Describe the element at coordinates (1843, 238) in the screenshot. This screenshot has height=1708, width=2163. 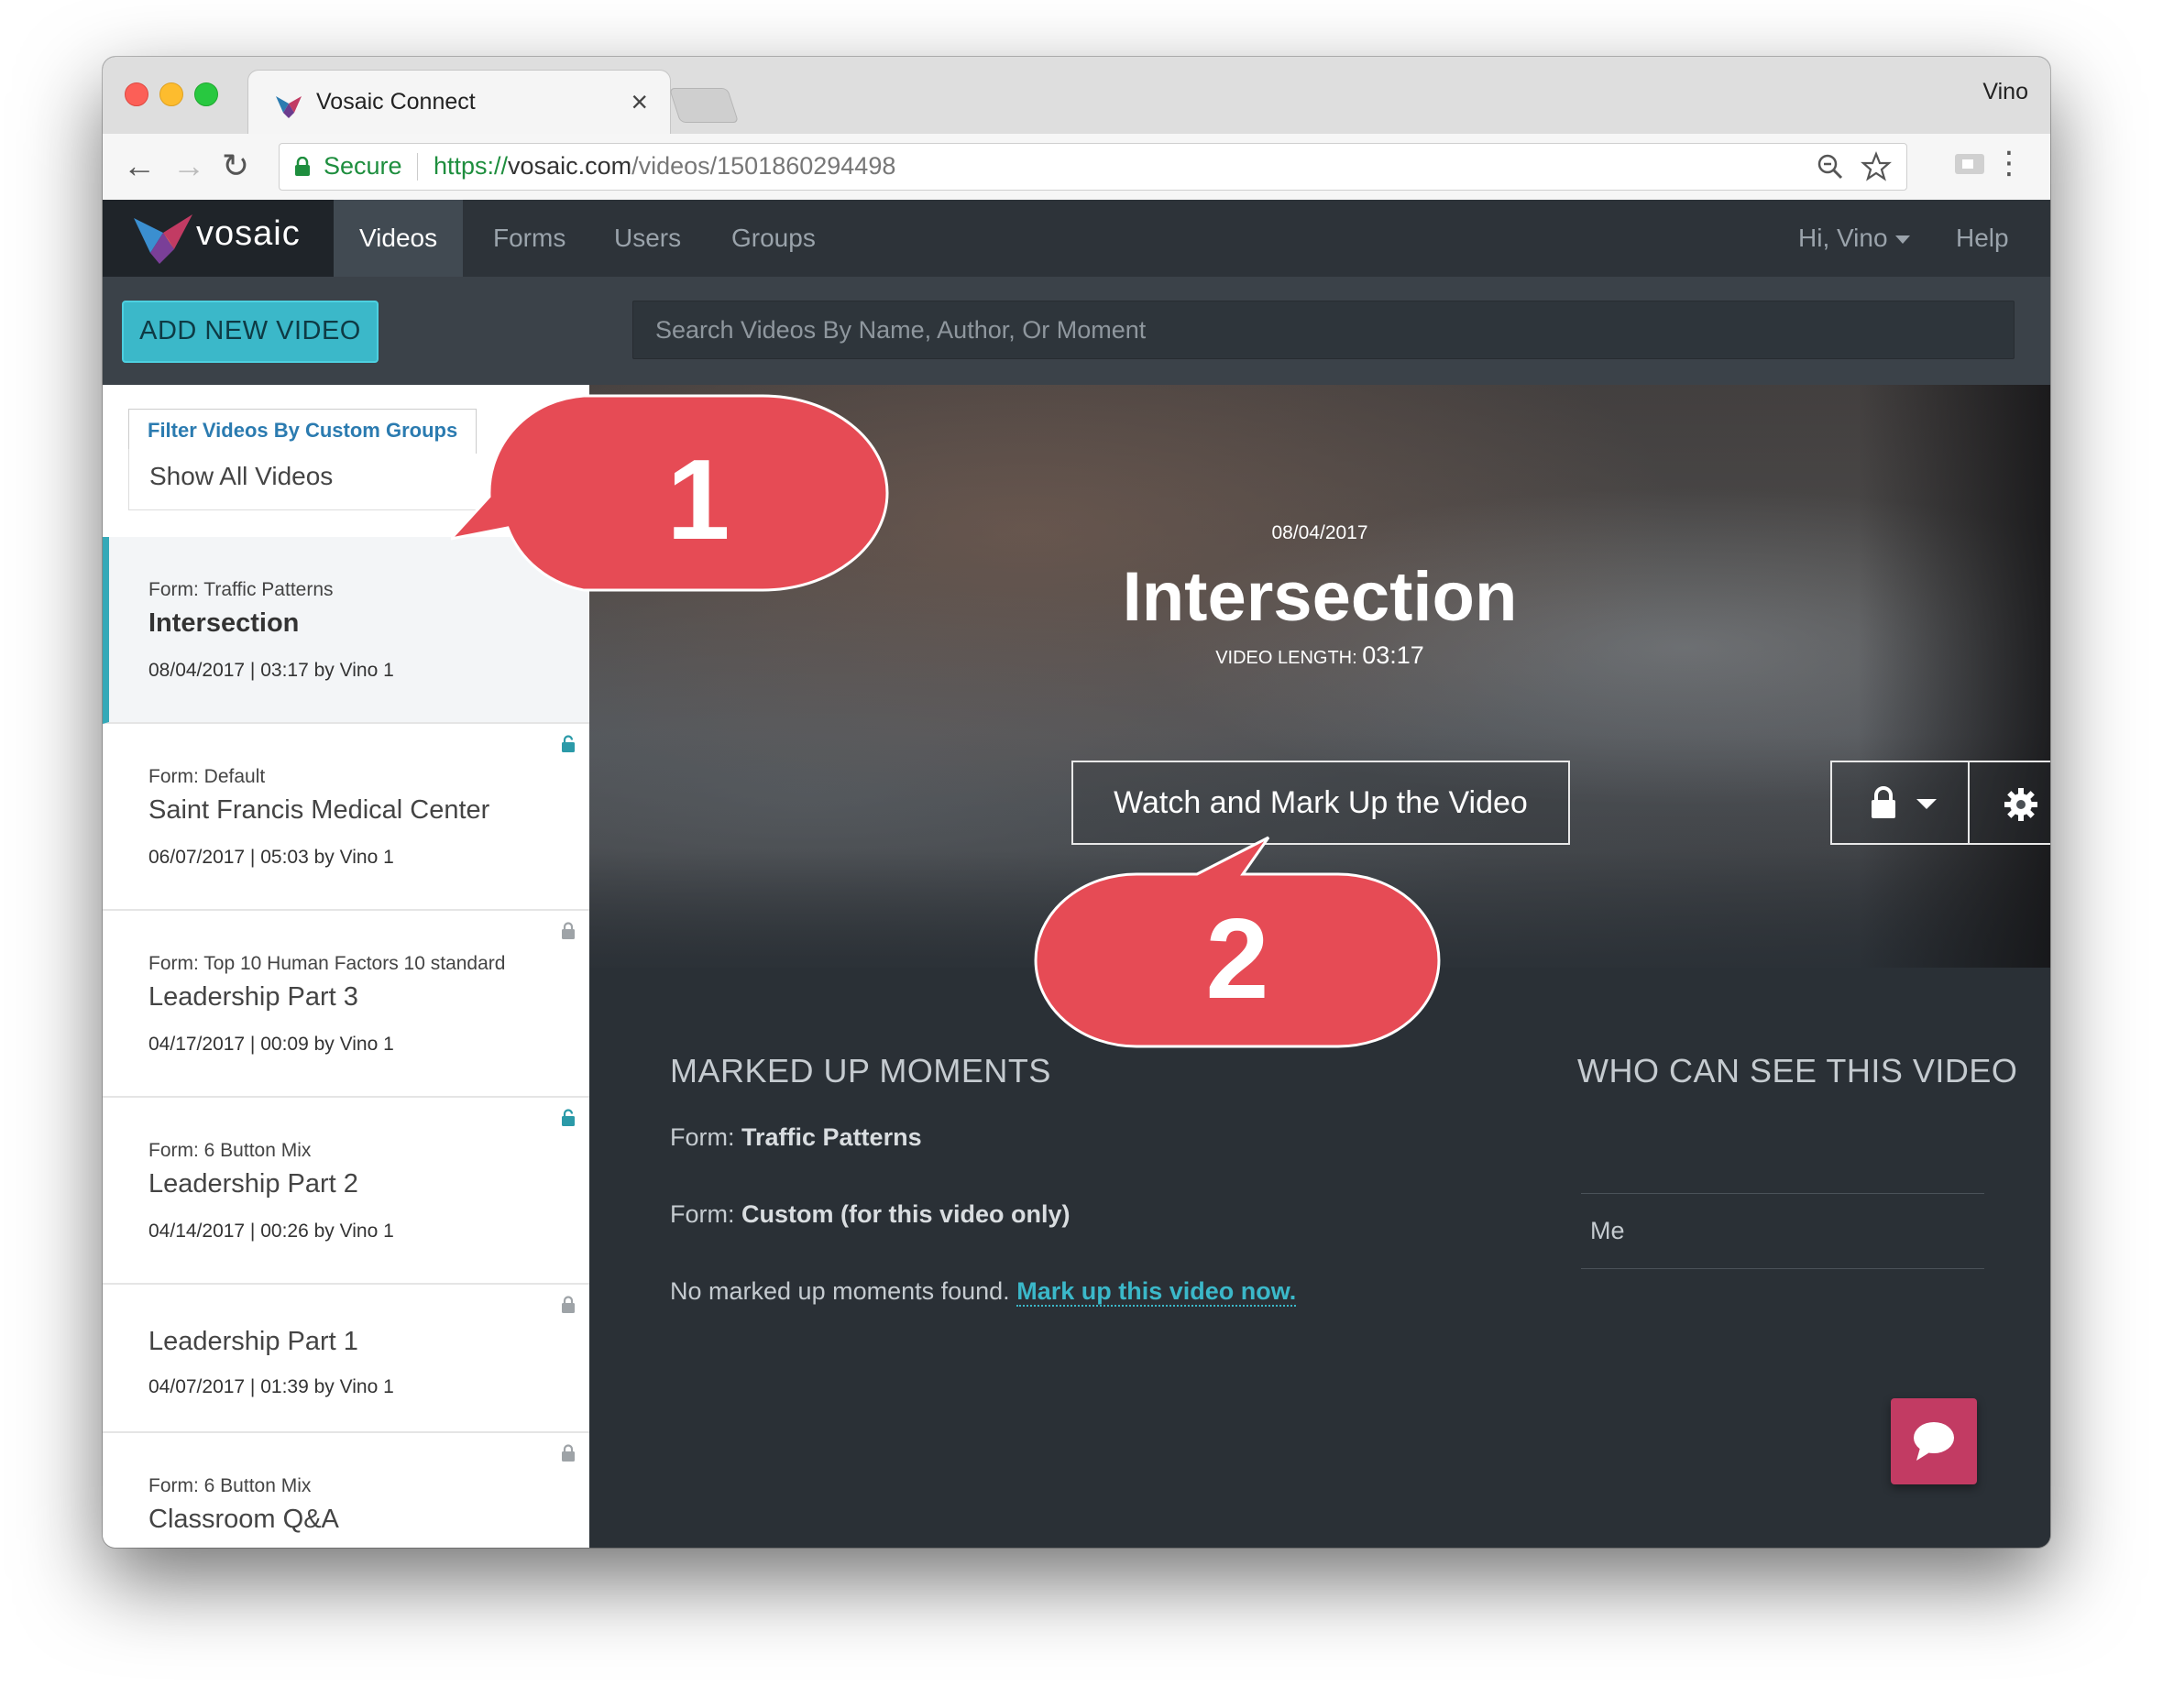
I see `user-greeting: Hi, Vino` at that location.